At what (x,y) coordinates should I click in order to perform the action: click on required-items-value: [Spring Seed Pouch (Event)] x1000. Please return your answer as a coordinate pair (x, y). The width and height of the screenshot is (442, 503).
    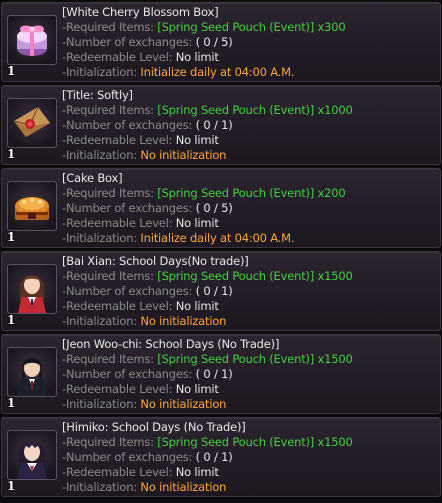
    Looking at the image, I should click on (255, 110).